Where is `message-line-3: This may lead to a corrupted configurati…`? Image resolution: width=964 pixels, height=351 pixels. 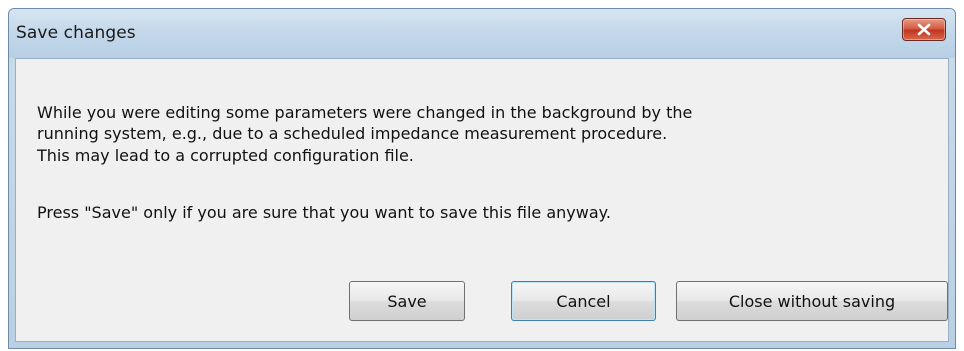
message-line-3: This may lead to a corrupted configurati… is located at coordinates (225, 155).